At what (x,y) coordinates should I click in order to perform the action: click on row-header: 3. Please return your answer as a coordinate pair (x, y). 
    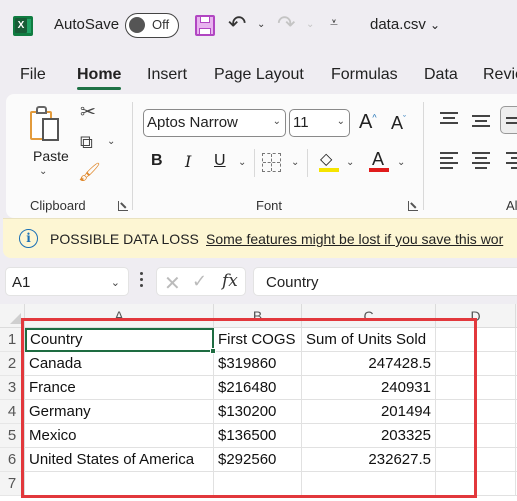
    Looking at the image, I should click on (12, 388).